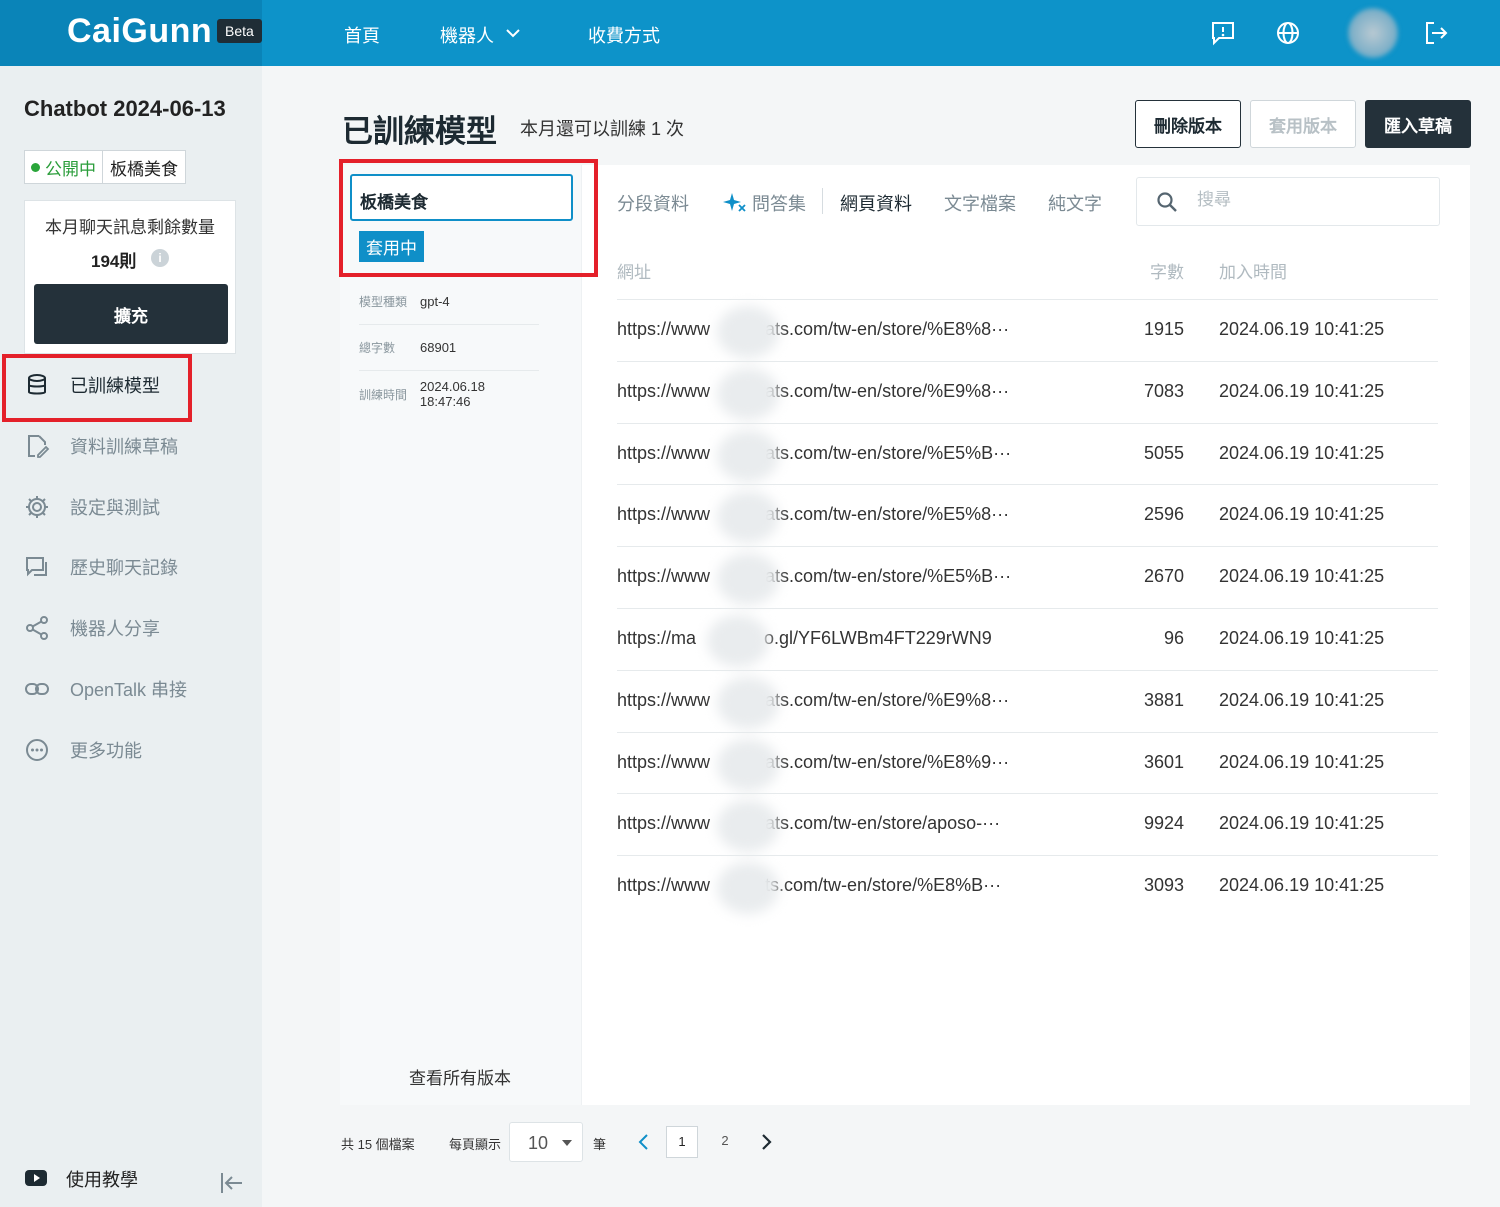 This screenshot has width=1500, height=1207. Describe the element at coordinates (231, 1183) in the screenshot. I see `collapse-sidebar-icon` at that location.